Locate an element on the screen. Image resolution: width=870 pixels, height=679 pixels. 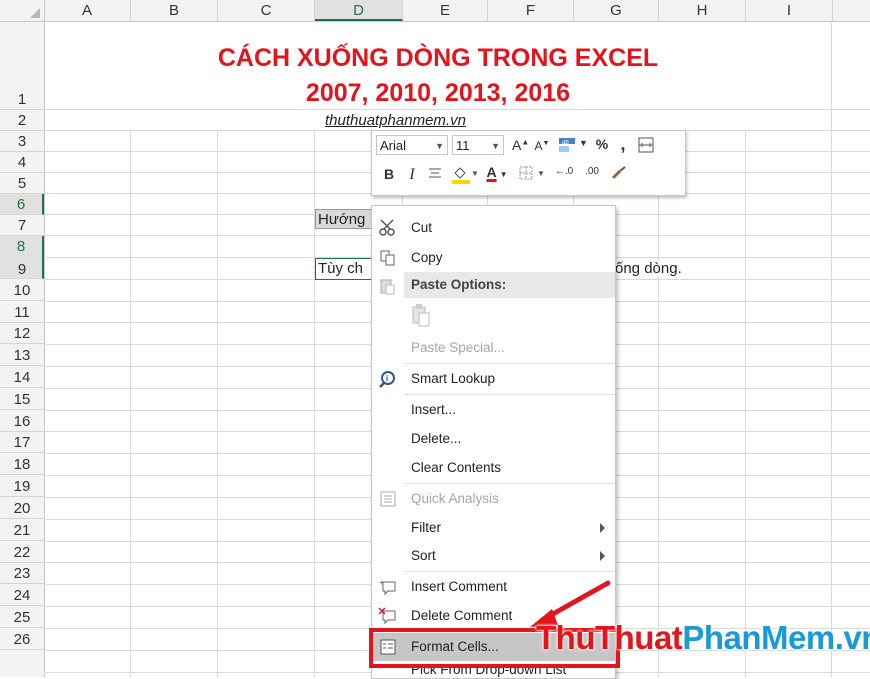
row-header-13: 13 is located at coordinates (22, 355).